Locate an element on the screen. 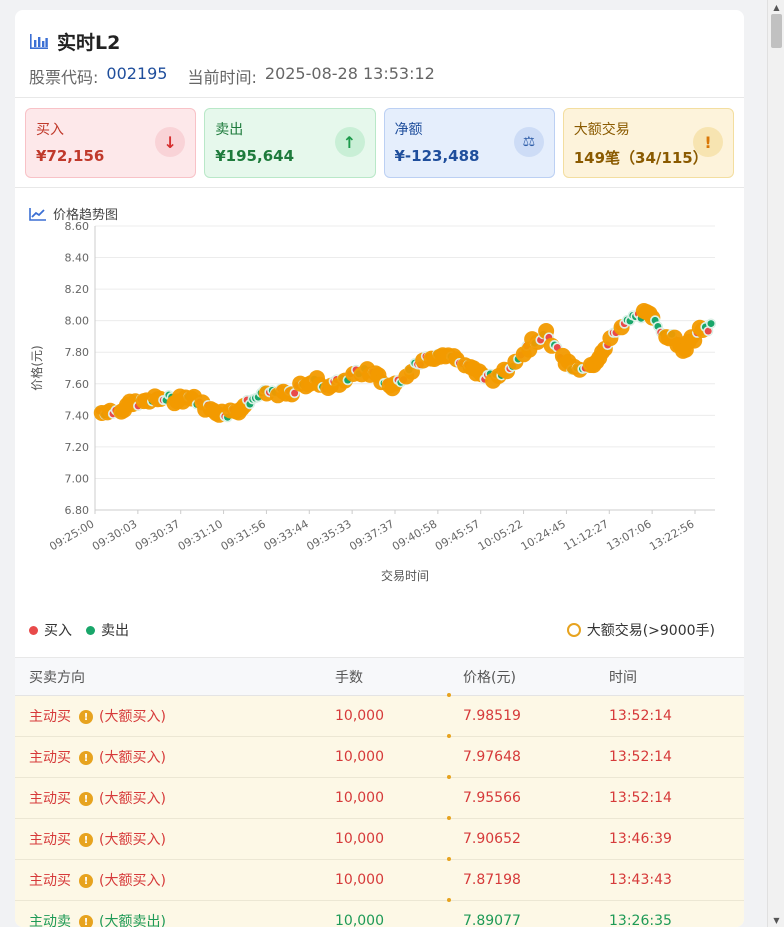 The width and height of the screenshot is (784, 927). table-row: 主动买! (大额买入) 10,000 7.98519 13:52:14 is located at coordinates (379, 715).